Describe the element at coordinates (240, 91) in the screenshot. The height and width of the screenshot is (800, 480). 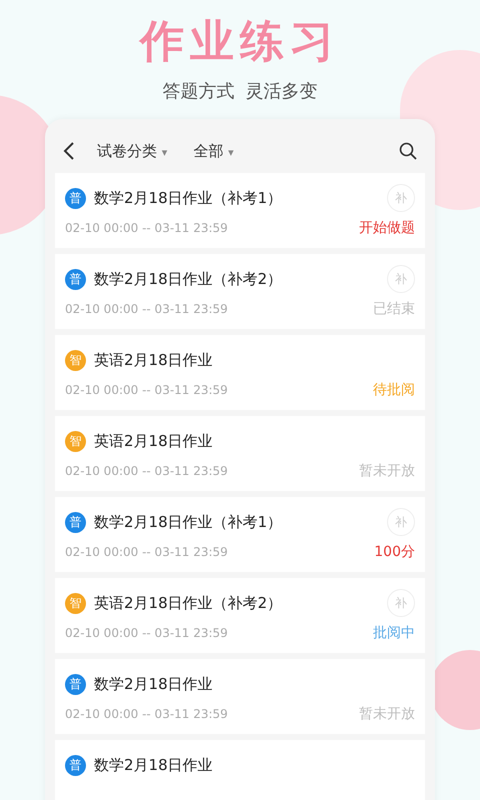
I see `promo-subtitle: 答题方式 灵活多变` at that location.